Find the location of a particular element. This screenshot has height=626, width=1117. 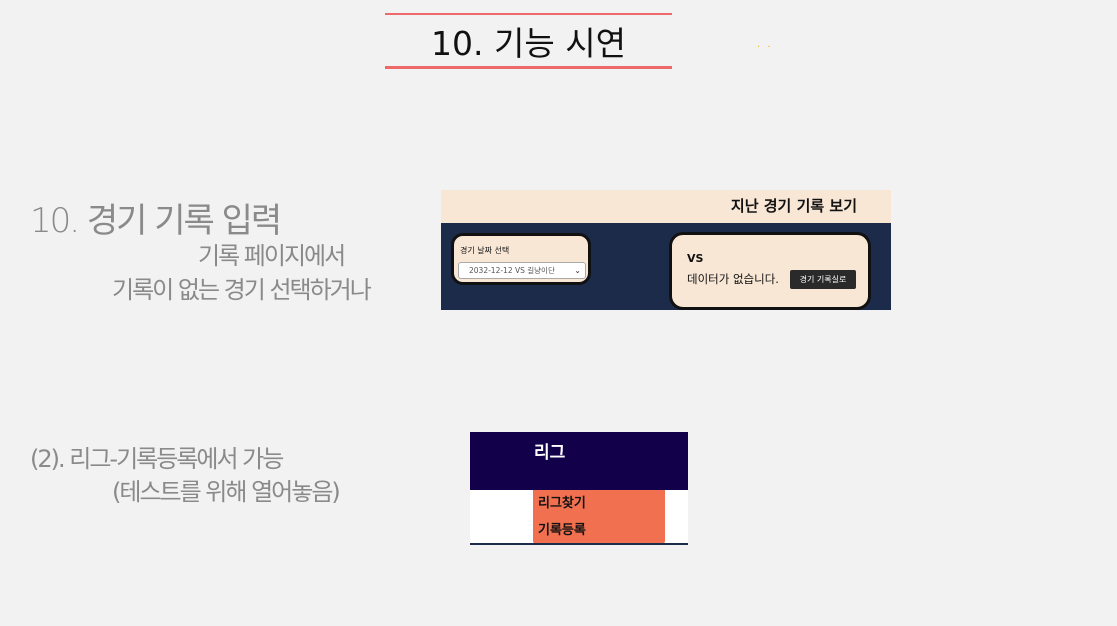

section-subtext-2: 기록이 없는 경기 선택하거나 is located at coordinates (242, 290).